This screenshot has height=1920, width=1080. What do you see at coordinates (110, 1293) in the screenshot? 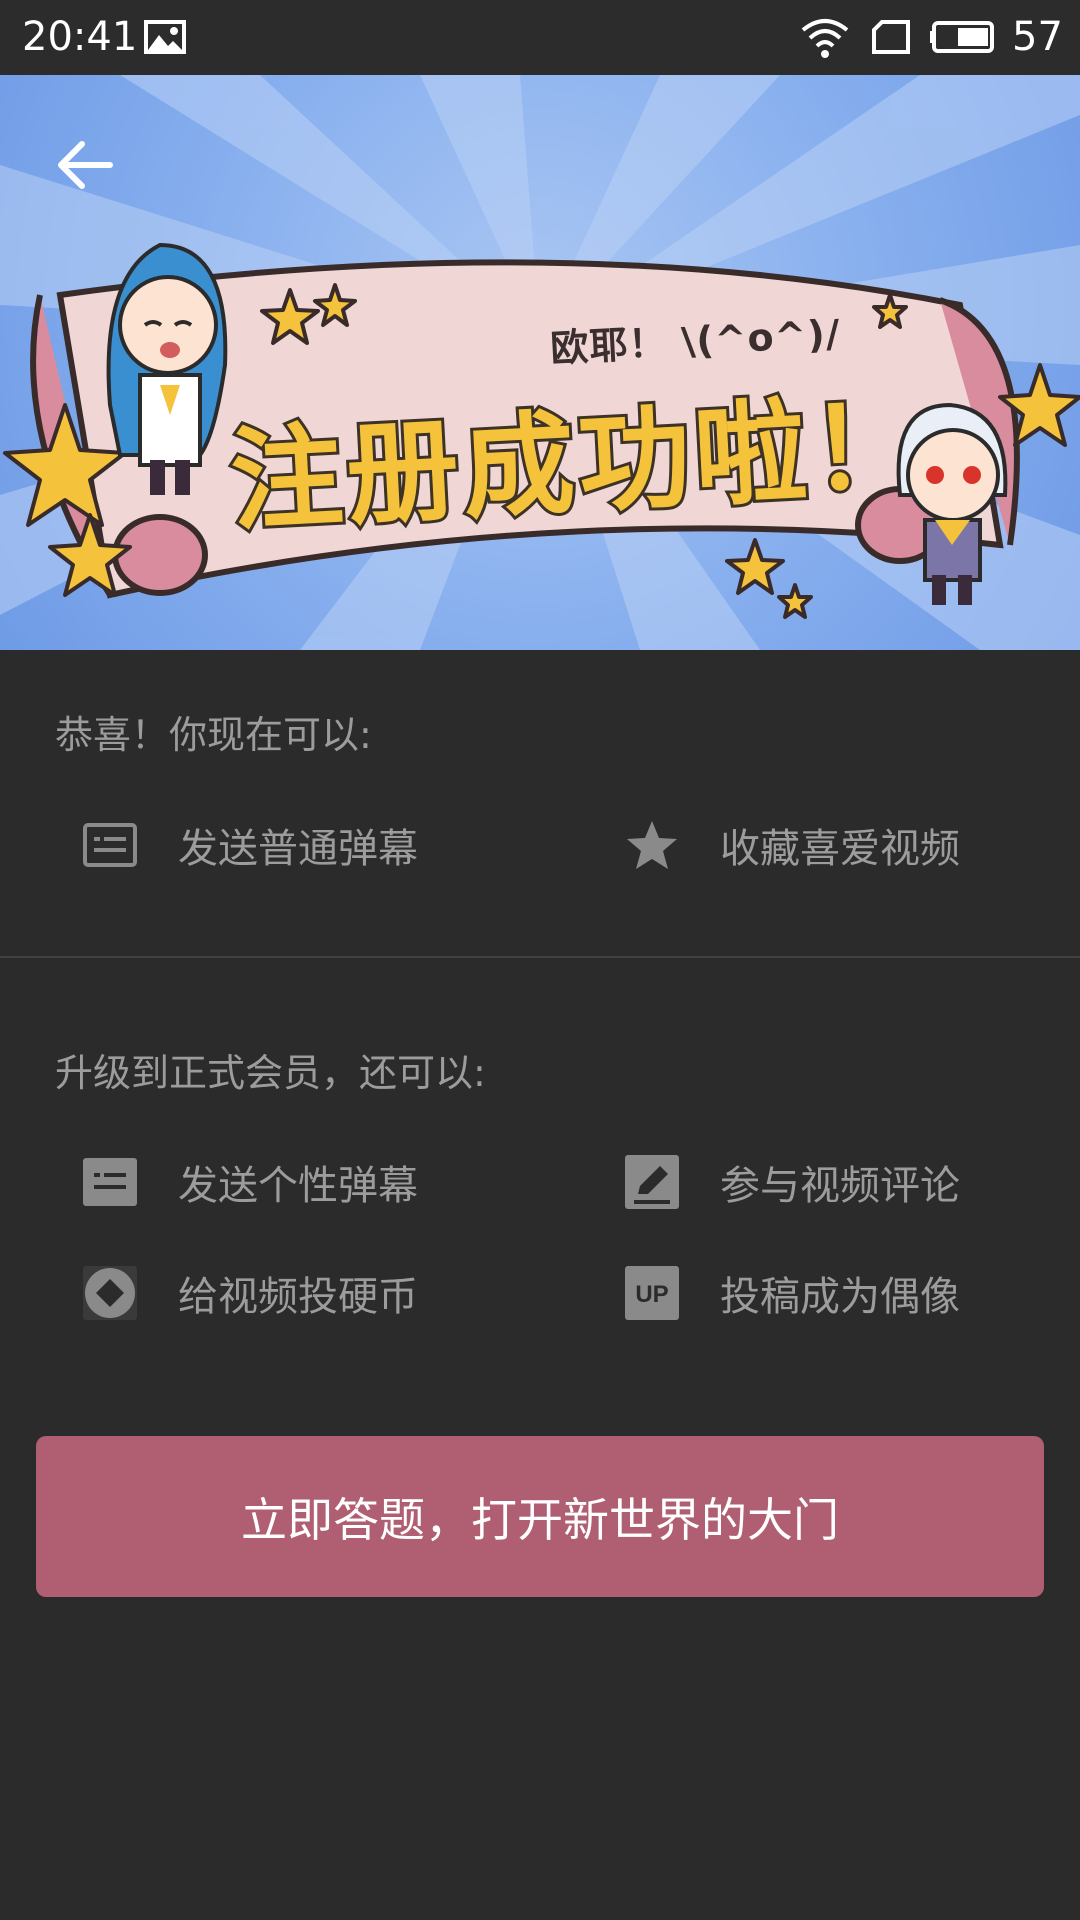
I see `coin-icon` at bounding box center [110, 1293].